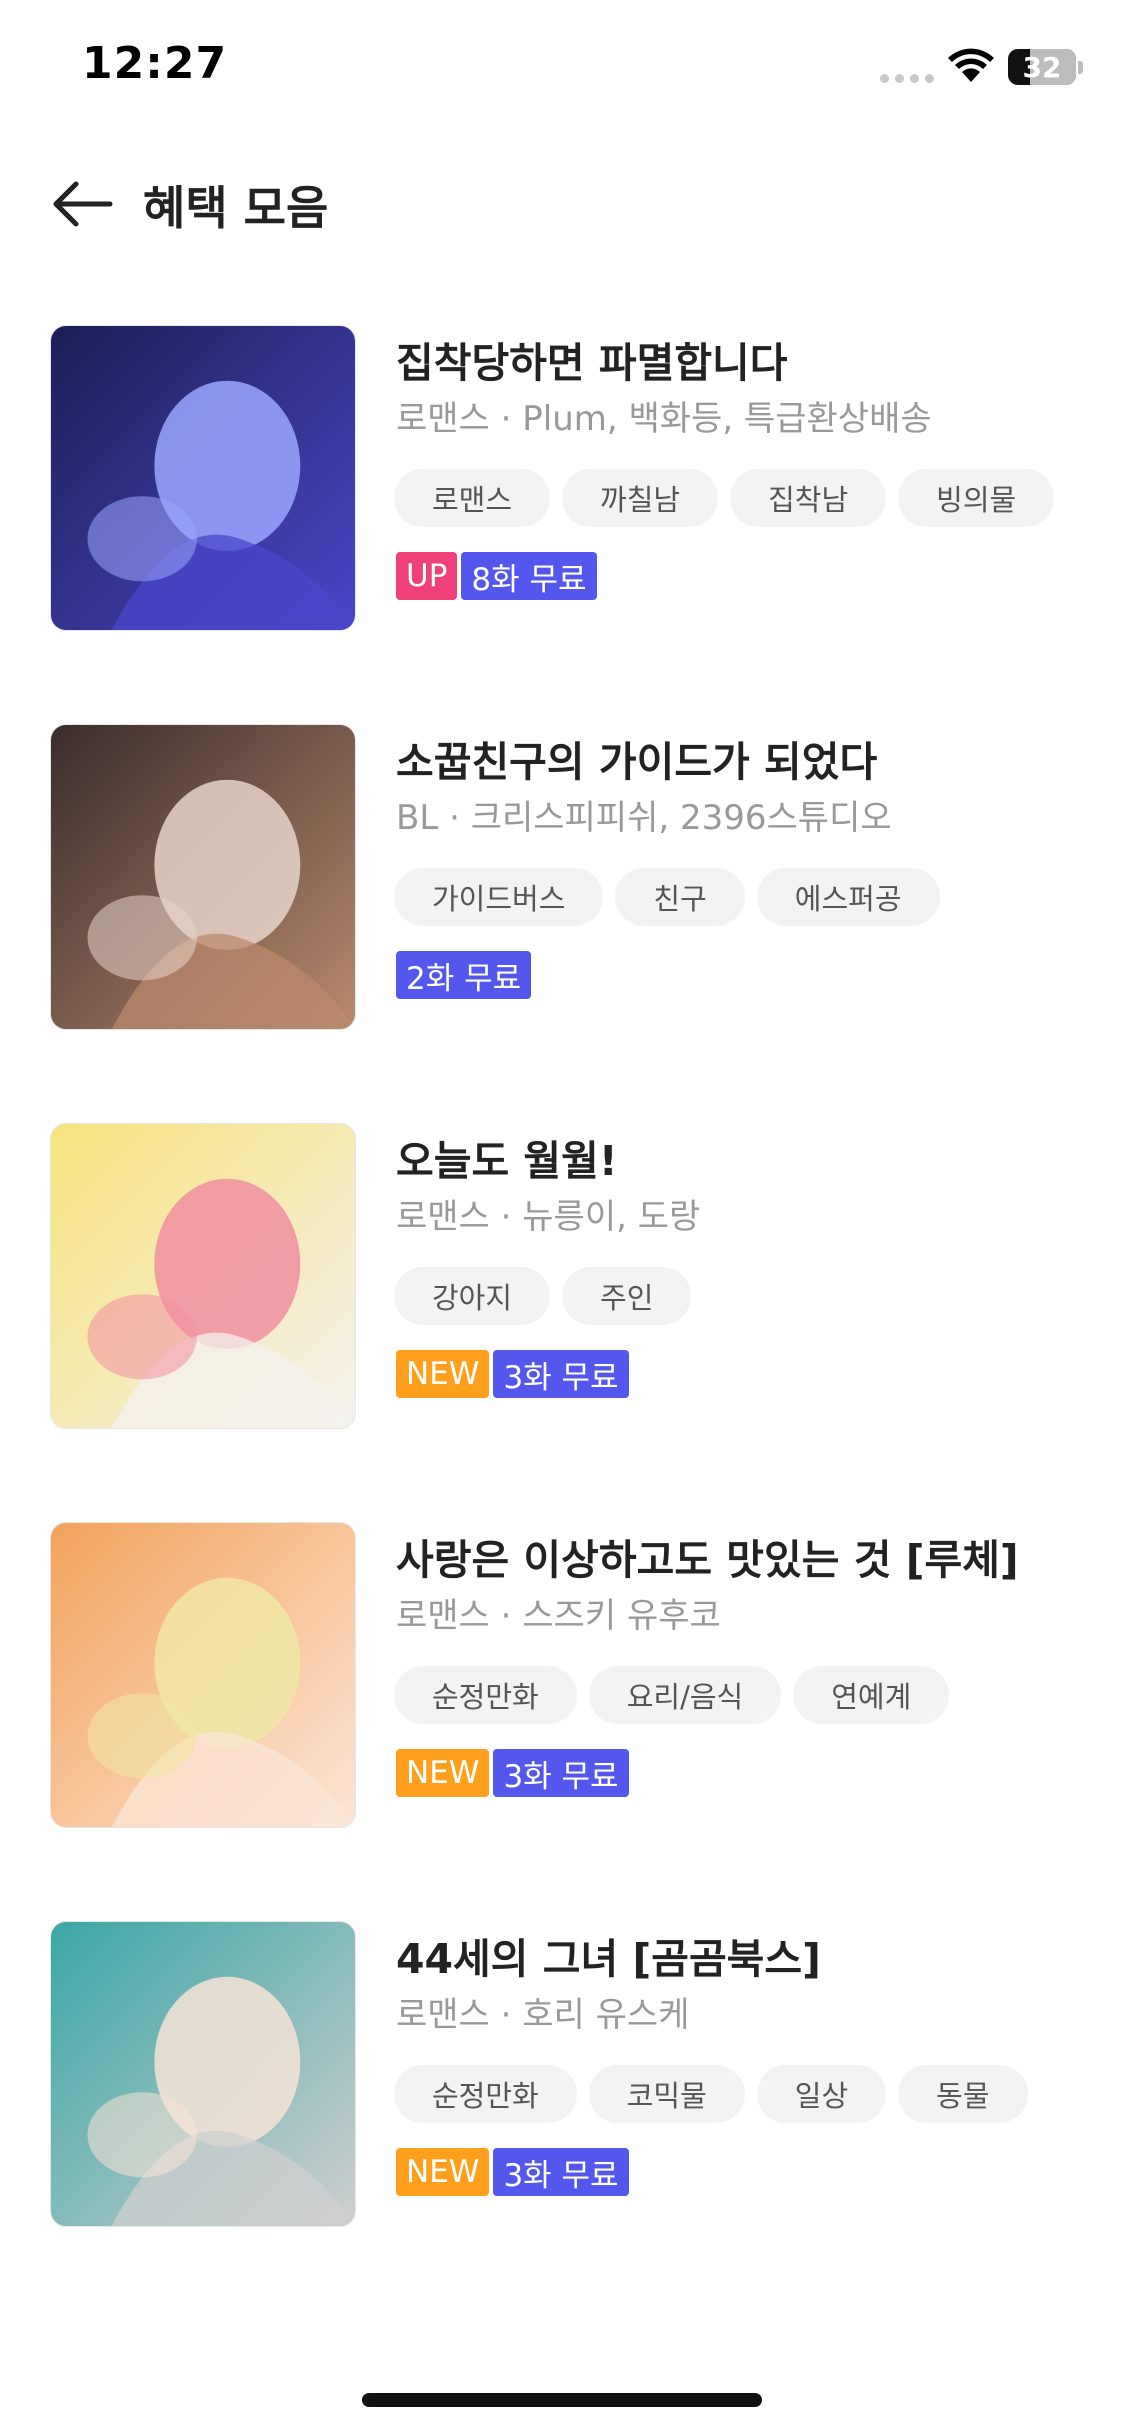 The image size is (1125, 2436). I want to click on battery-cap, so click(1080, 67).